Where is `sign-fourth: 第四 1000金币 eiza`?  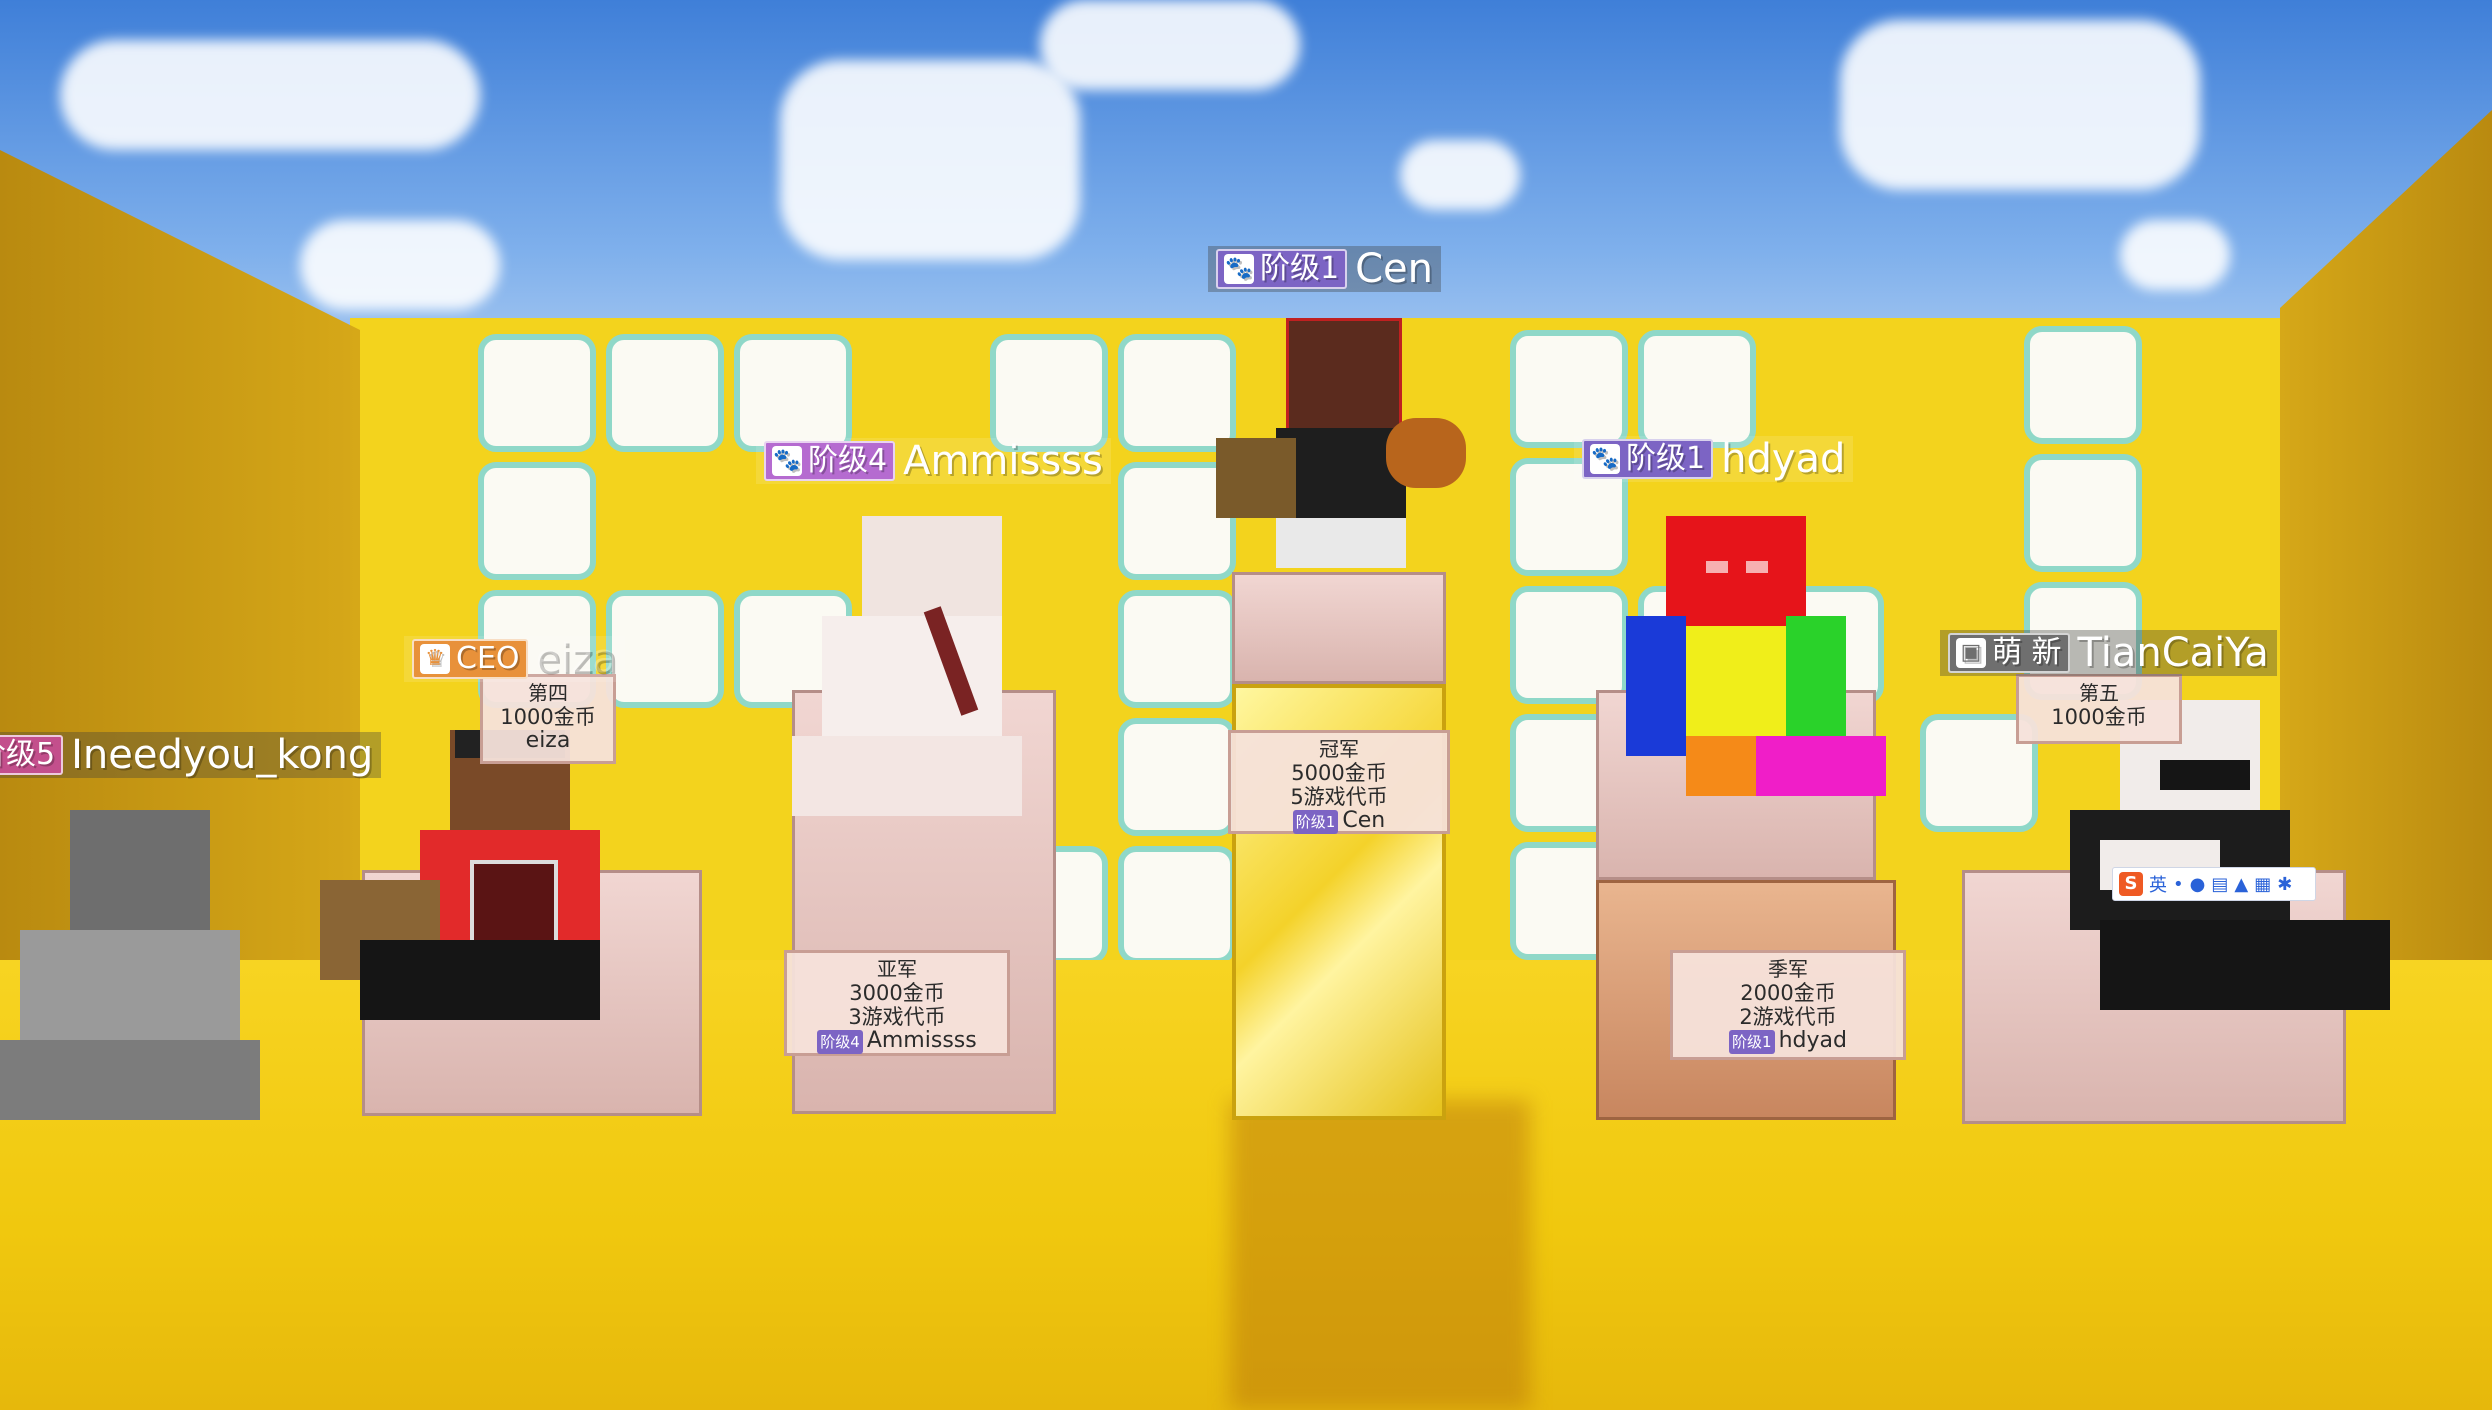
sign-fourth: 第四 1000金币 eiza is located at coordinates (548, 719).